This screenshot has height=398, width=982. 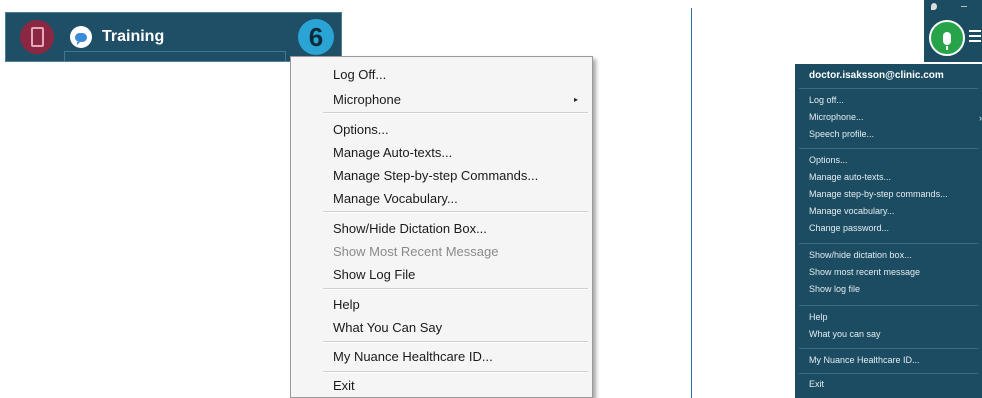 I want to click on app-flame-icon, so click(x=934, y=6).